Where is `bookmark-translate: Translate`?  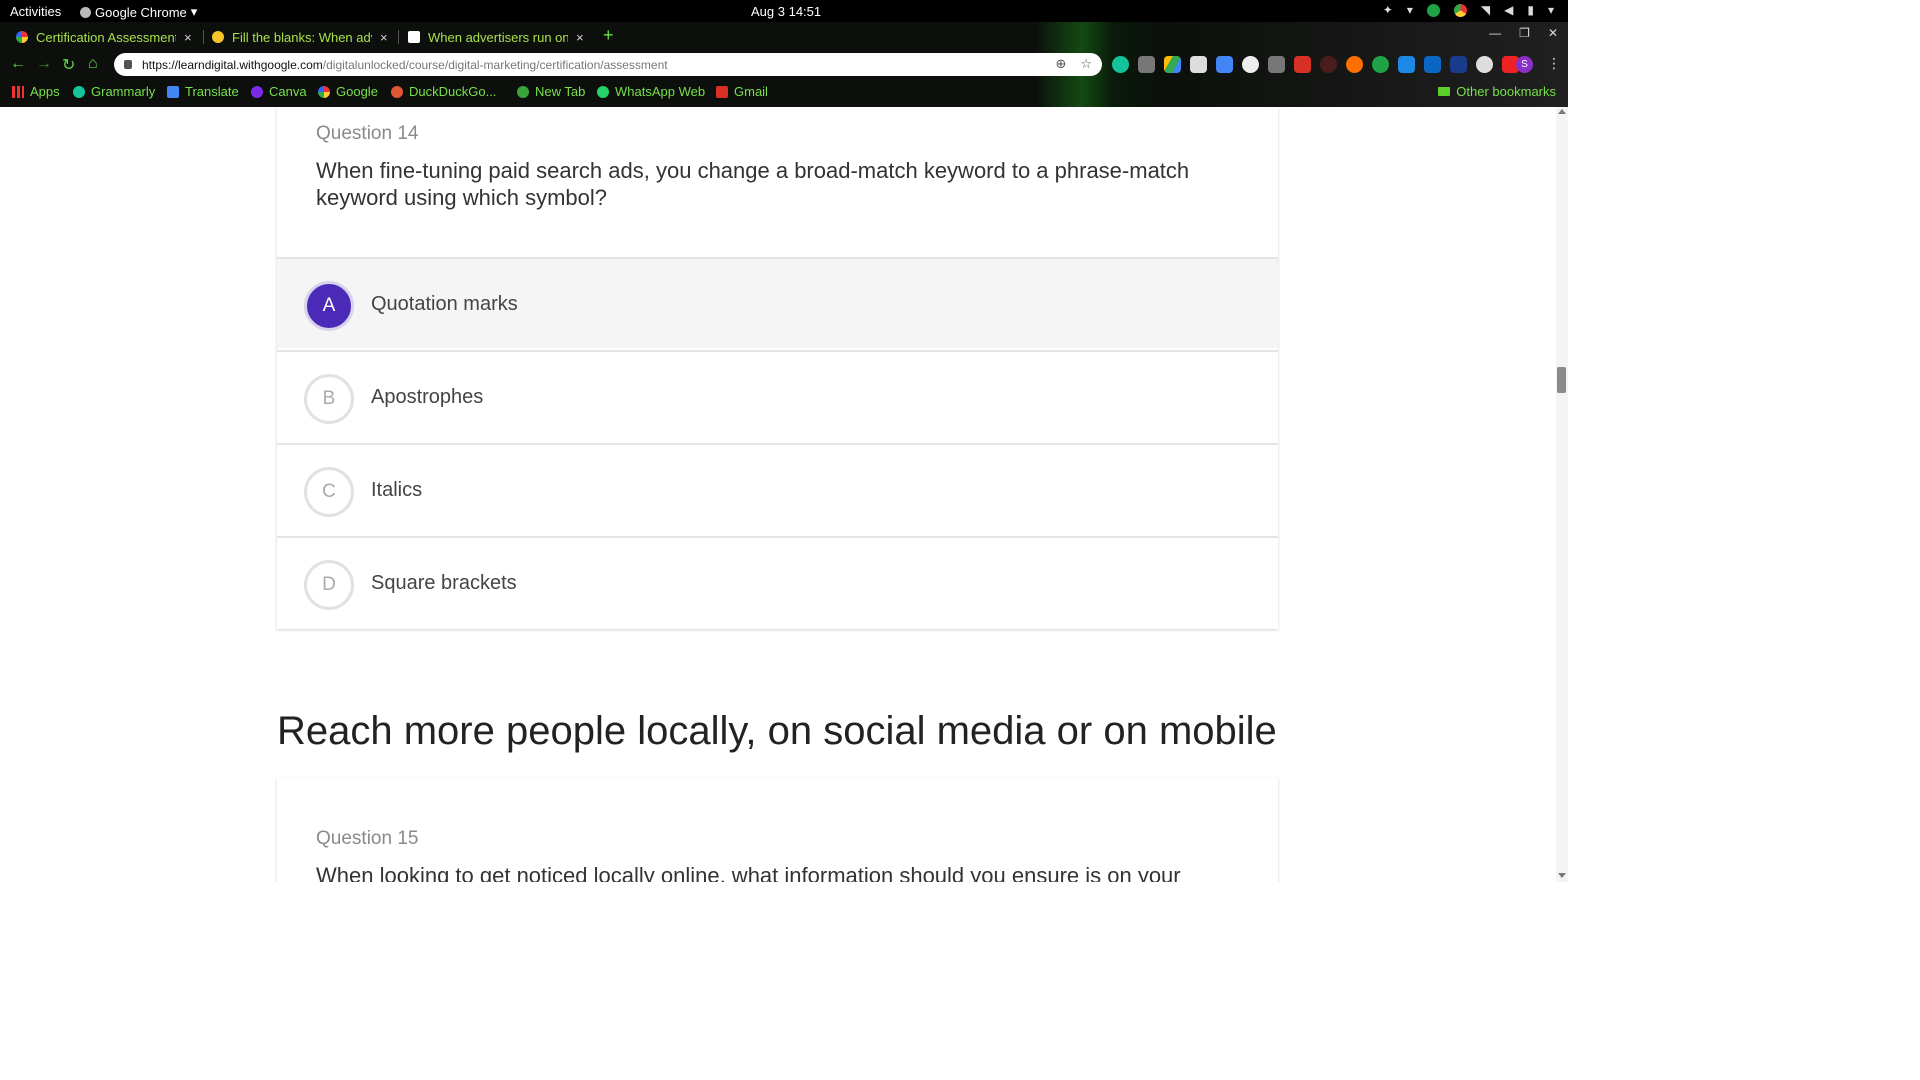 bookmark-translate: Translate is located at coordinates (203, 91).